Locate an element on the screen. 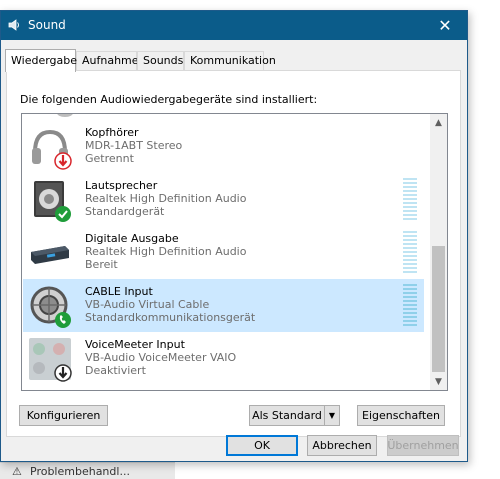 The height and width of the screenshot is (479, 500). device-list-scrollbar: ▲ ▼ is located at coordinates (438, 252).